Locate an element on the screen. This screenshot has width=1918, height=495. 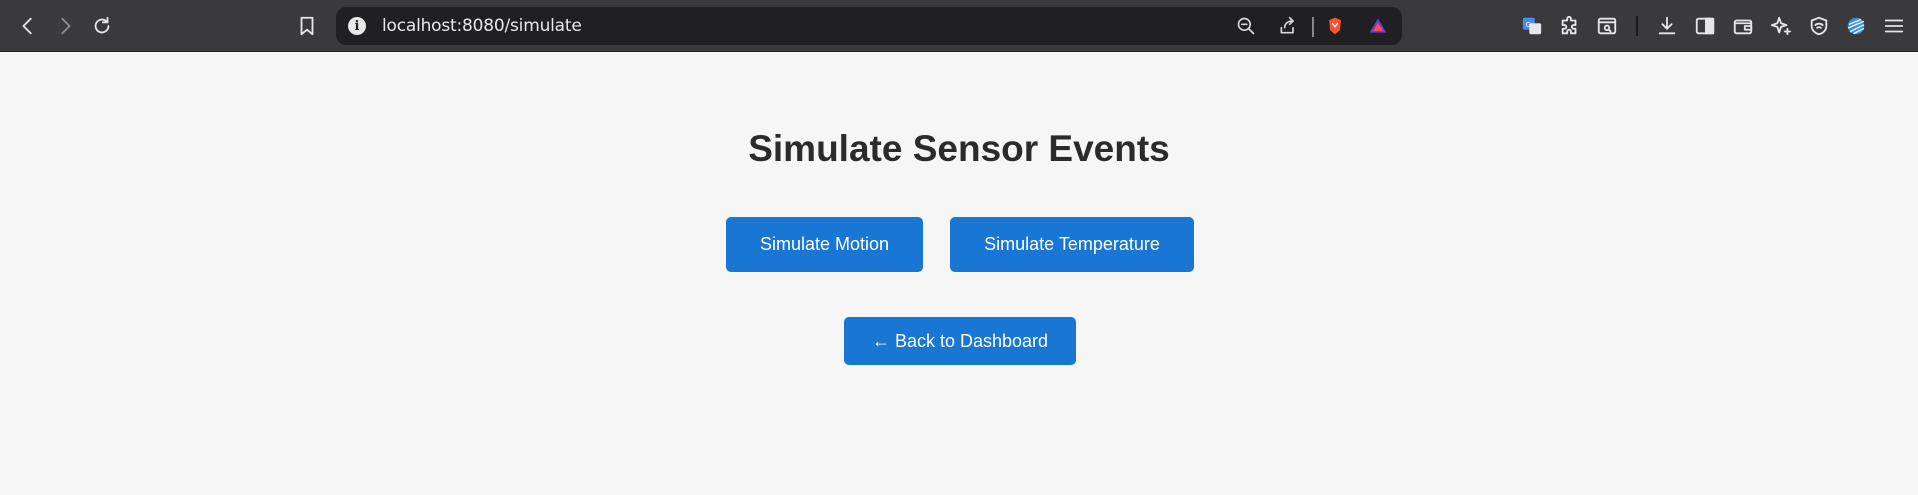
svg-text: G is located at coordinates (1529, 24).